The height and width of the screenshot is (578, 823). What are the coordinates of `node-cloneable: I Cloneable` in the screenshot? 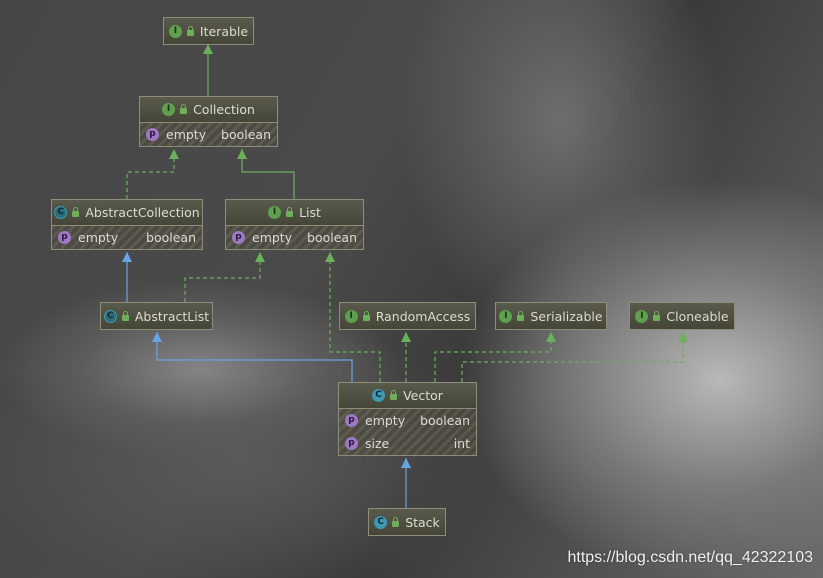 It's located at (682, 316).